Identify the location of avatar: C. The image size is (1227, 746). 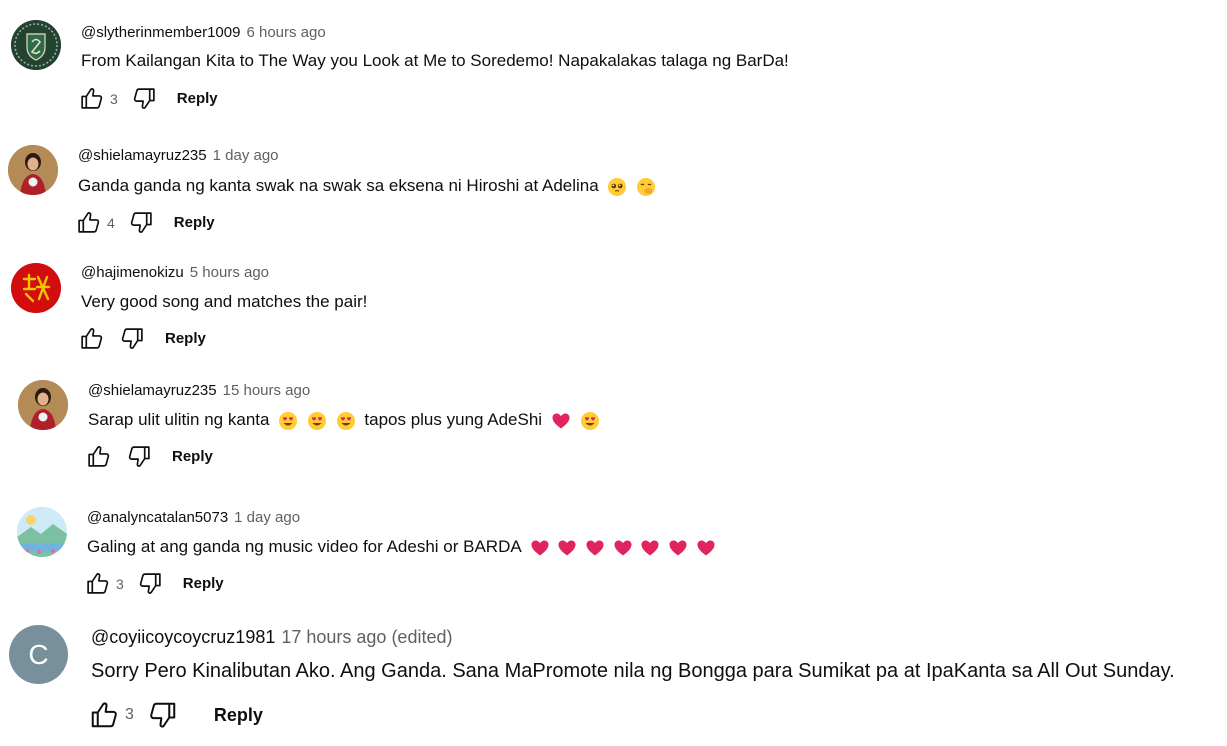
(38, 654).